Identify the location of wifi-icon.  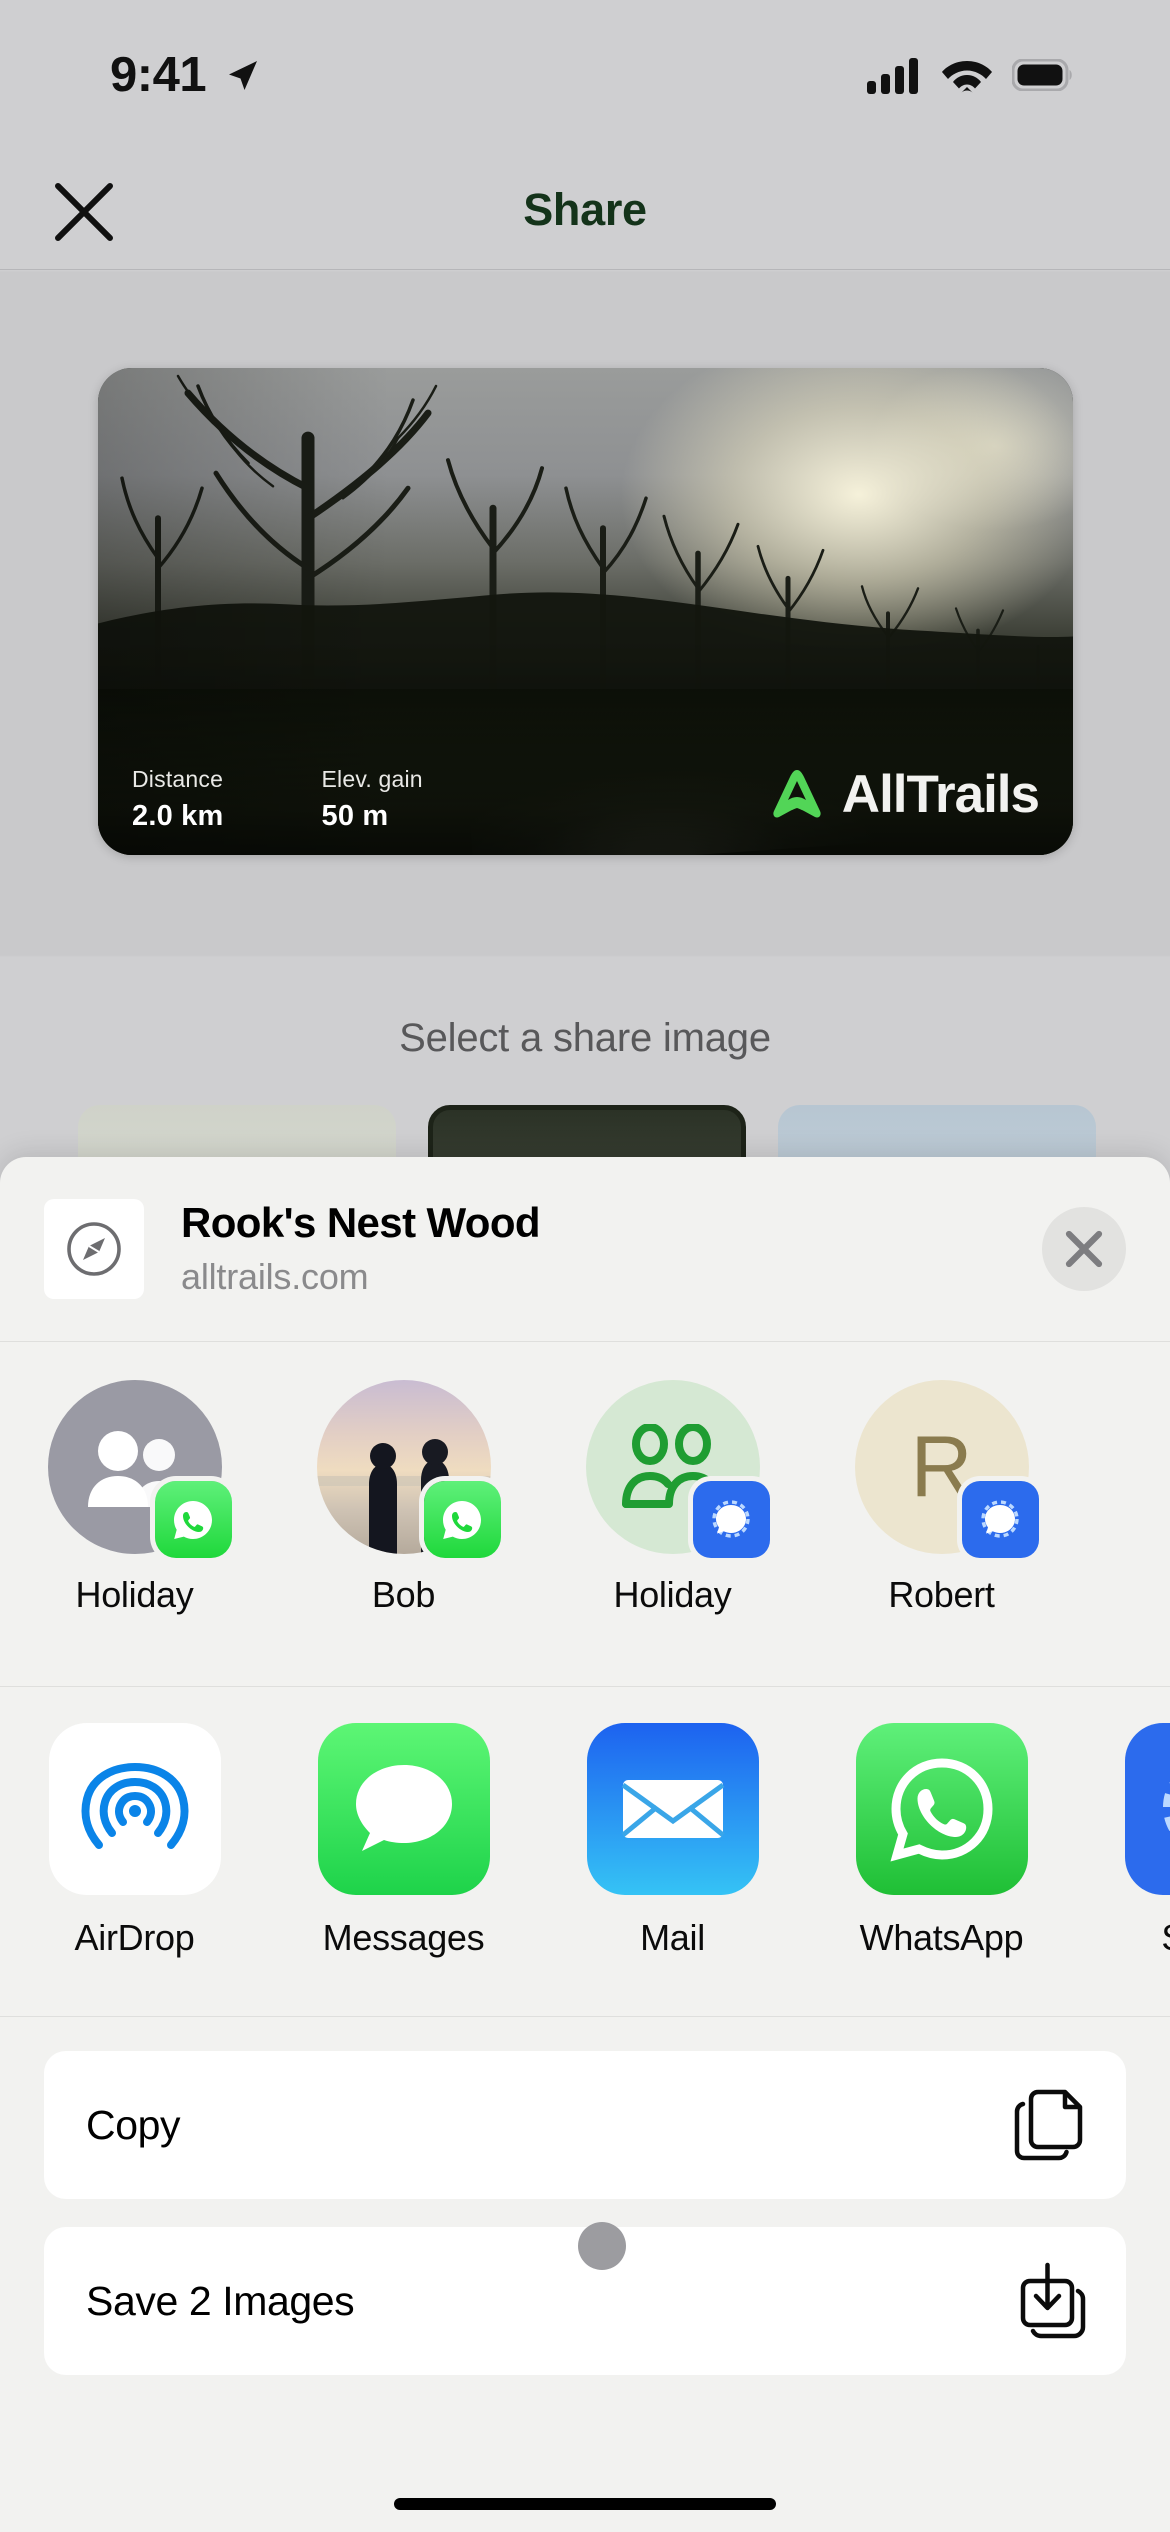
(967, 77).